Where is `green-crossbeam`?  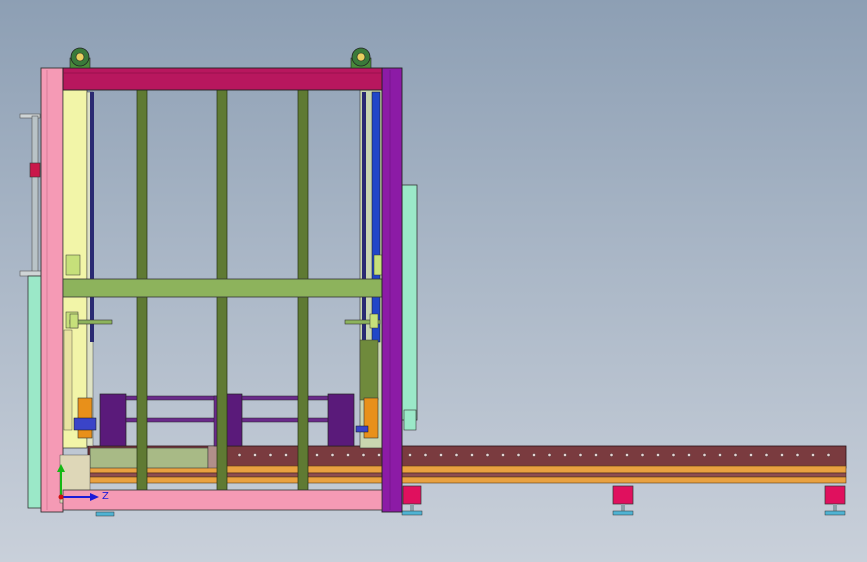
green-crossbeam is located at coordinates (222, 288).